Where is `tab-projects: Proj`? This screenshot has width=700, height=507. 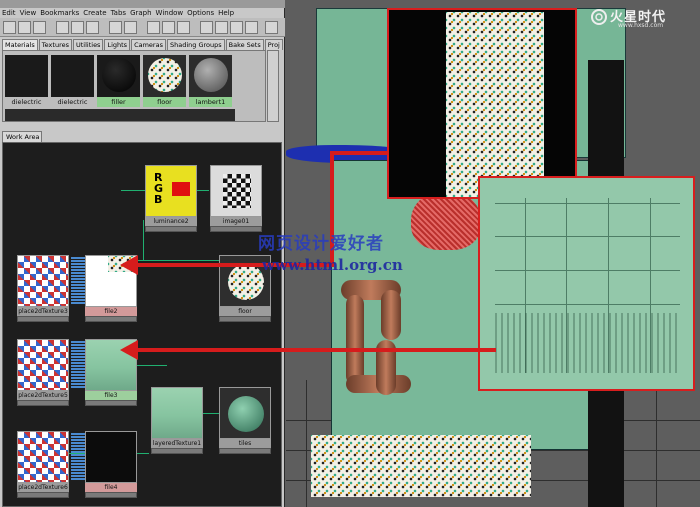 tab-projects: Proj is located at coordinates (273, 44).